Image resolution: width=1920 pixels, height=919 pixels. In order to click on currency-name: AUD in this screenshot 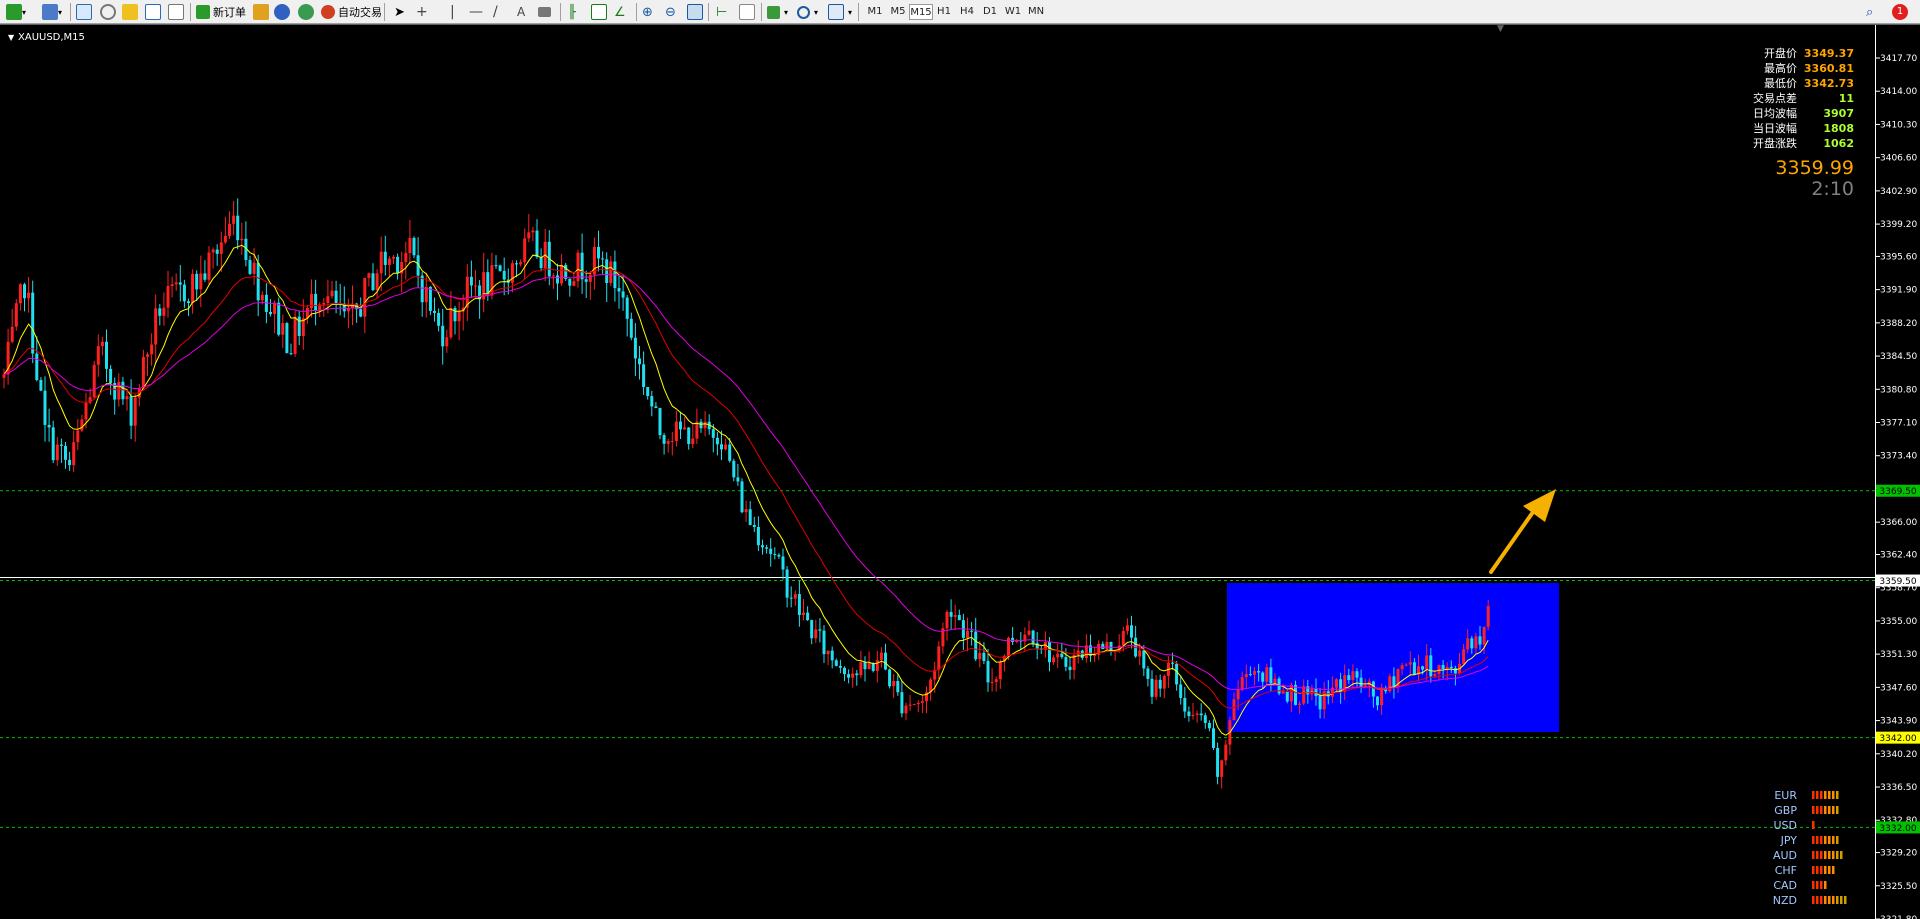, I will do `click(1785, 855)`.